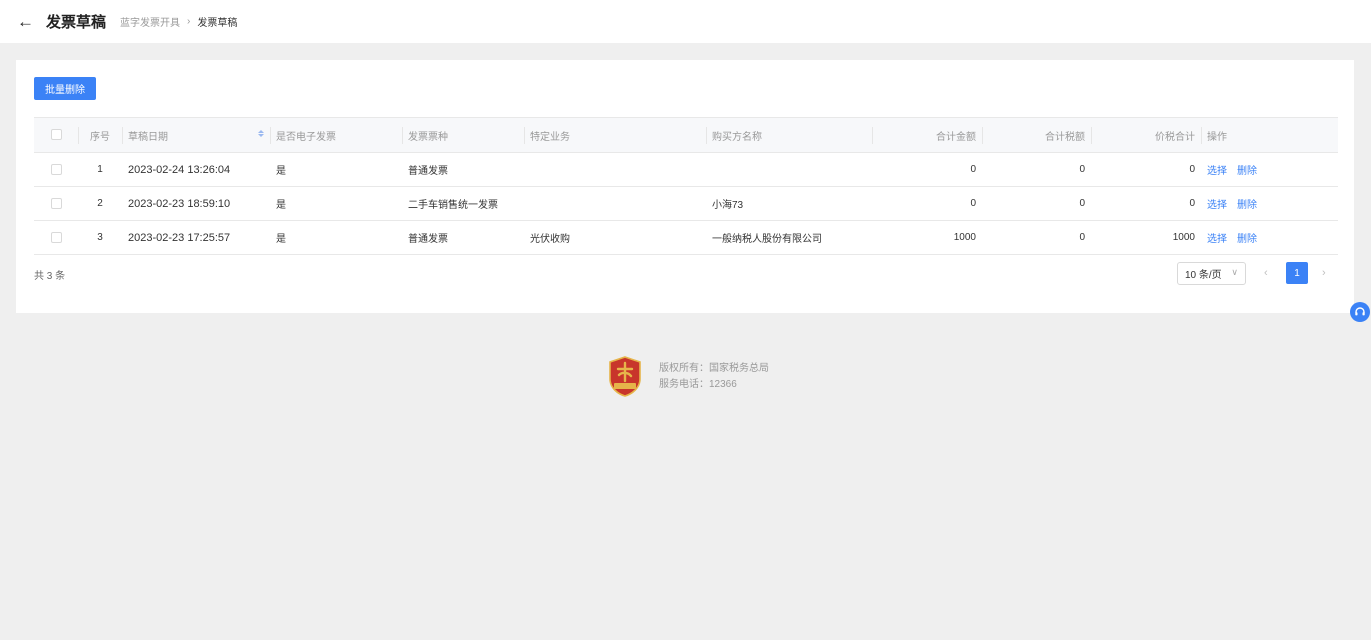  I want to click on row-buyer: 小海73, so click(789, 203).